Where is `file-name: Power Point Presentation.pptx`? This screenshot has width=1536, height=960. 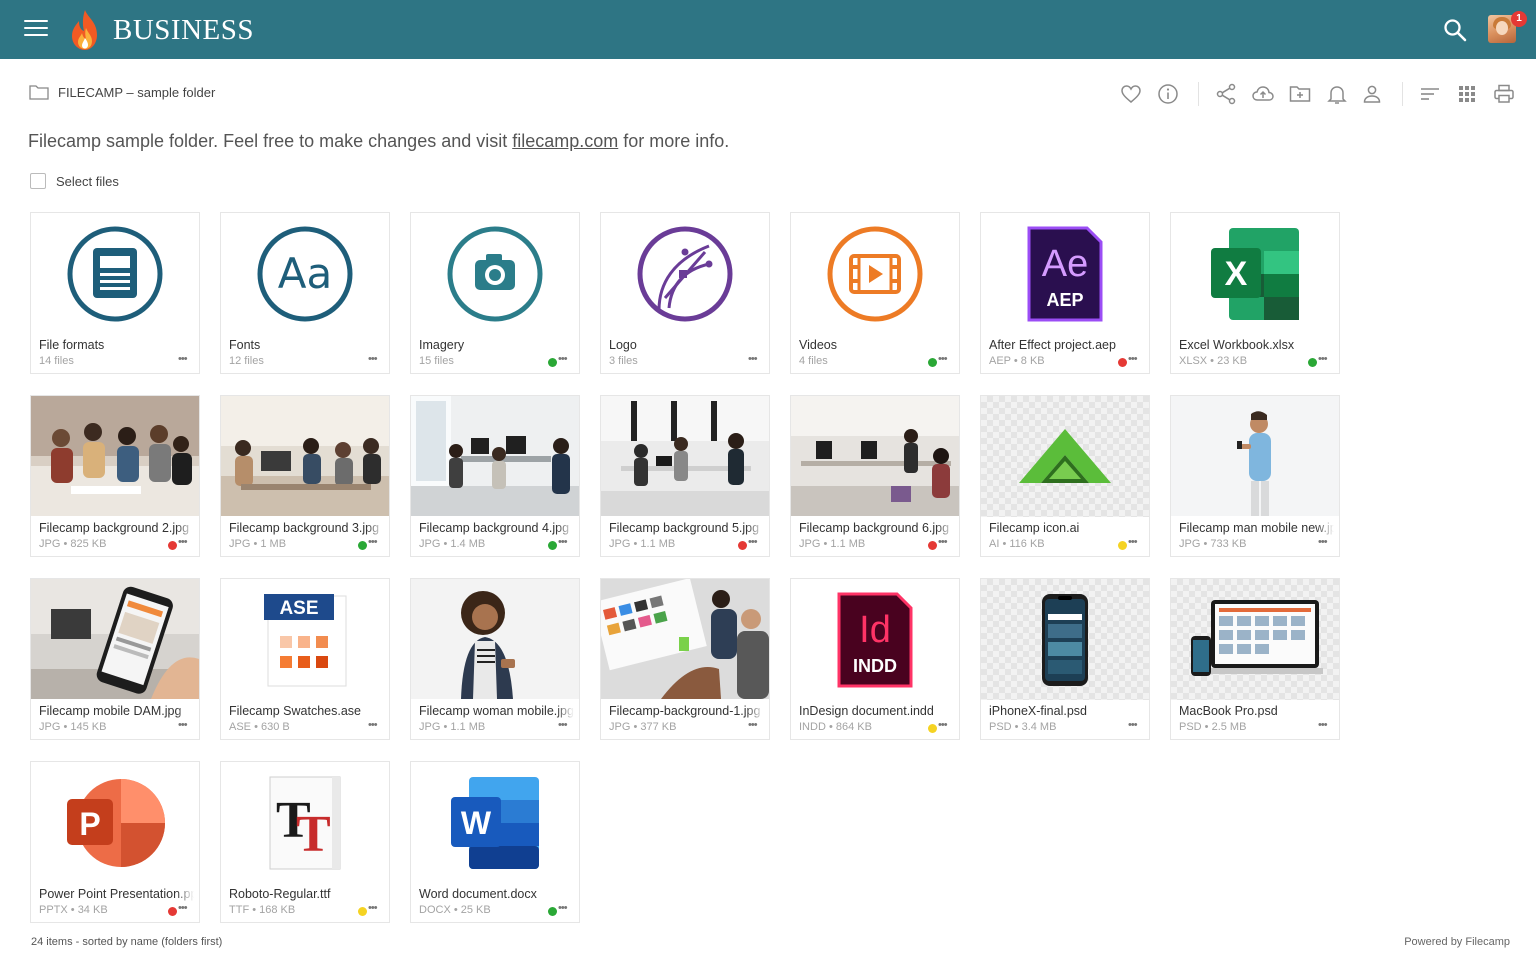
file-name: Power Point Presentation.pptx is located at coordinates (116, 894).